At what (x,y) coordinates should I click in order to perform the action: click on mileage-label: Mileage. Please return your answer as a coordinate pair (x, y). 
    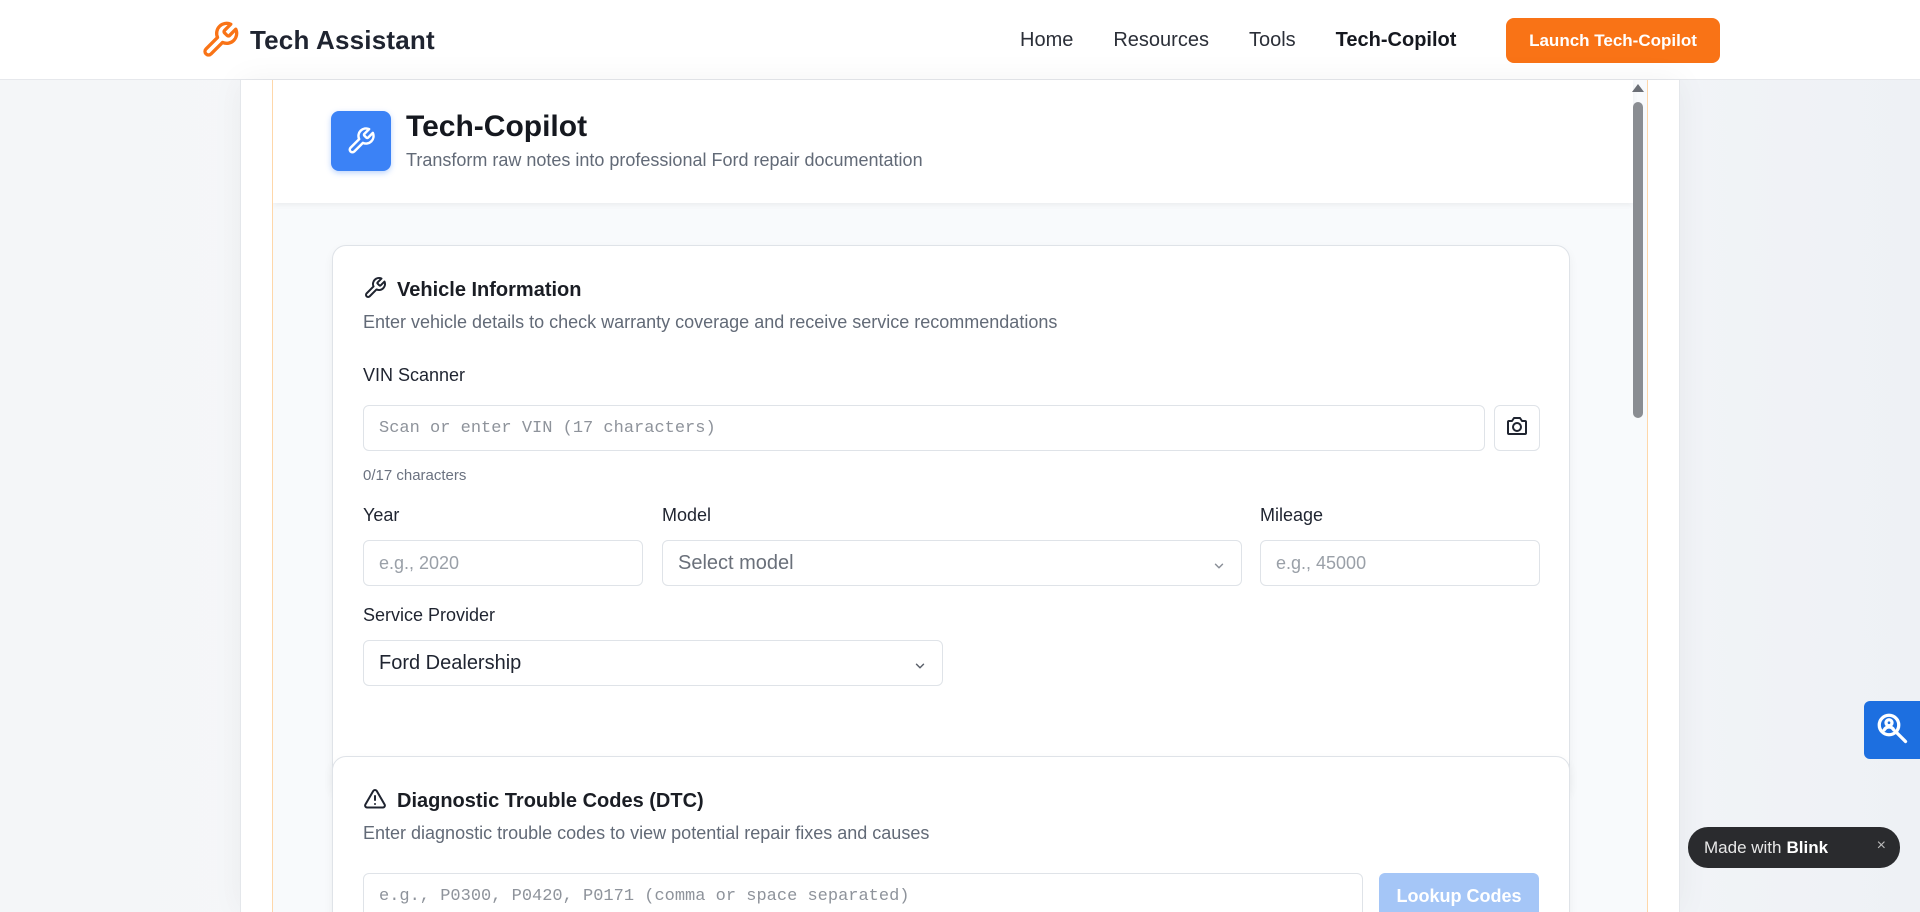
    Looking at the image, I should click on (1292, 515).